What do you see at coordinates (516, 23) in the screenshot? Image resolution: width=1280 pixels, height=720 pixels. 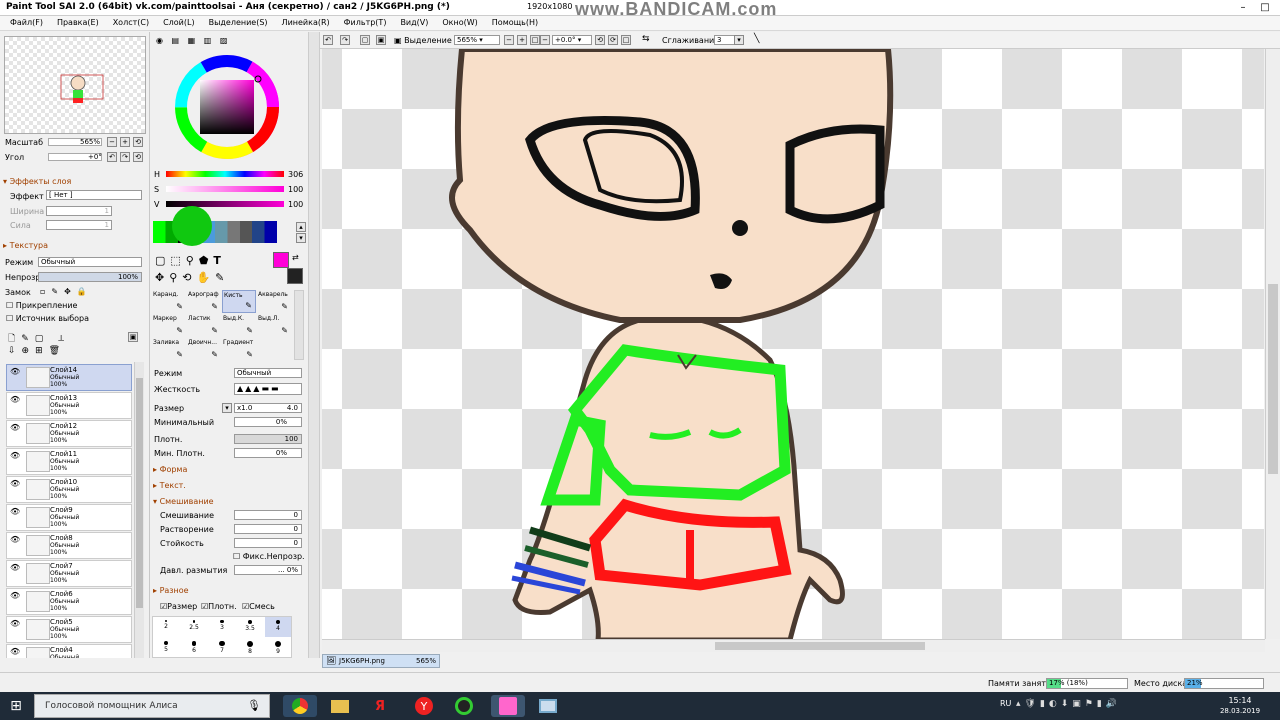 I see `menu-help: Помощь(H)` at bounding box center [516, 23].